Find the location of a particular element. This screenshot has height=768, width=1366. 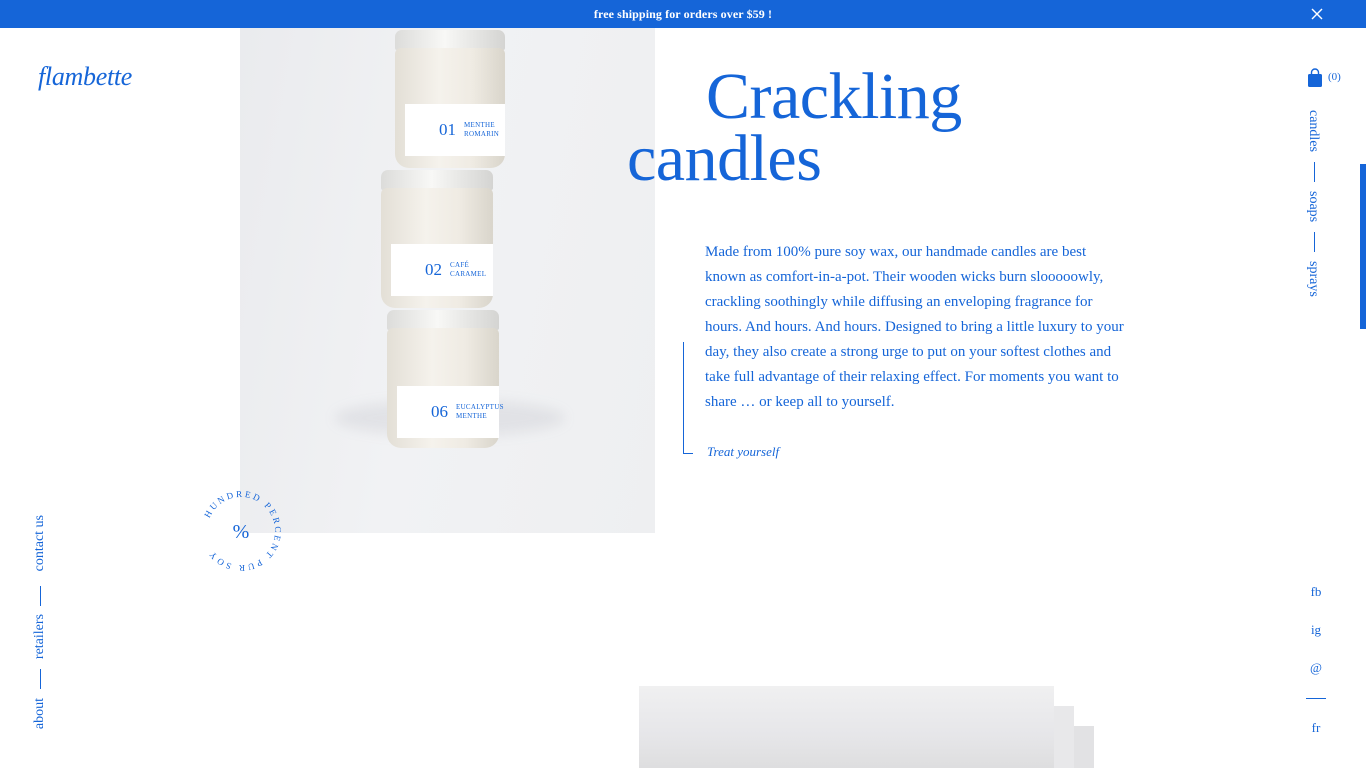

email-link: @ is located at coordinates (1316, 668).